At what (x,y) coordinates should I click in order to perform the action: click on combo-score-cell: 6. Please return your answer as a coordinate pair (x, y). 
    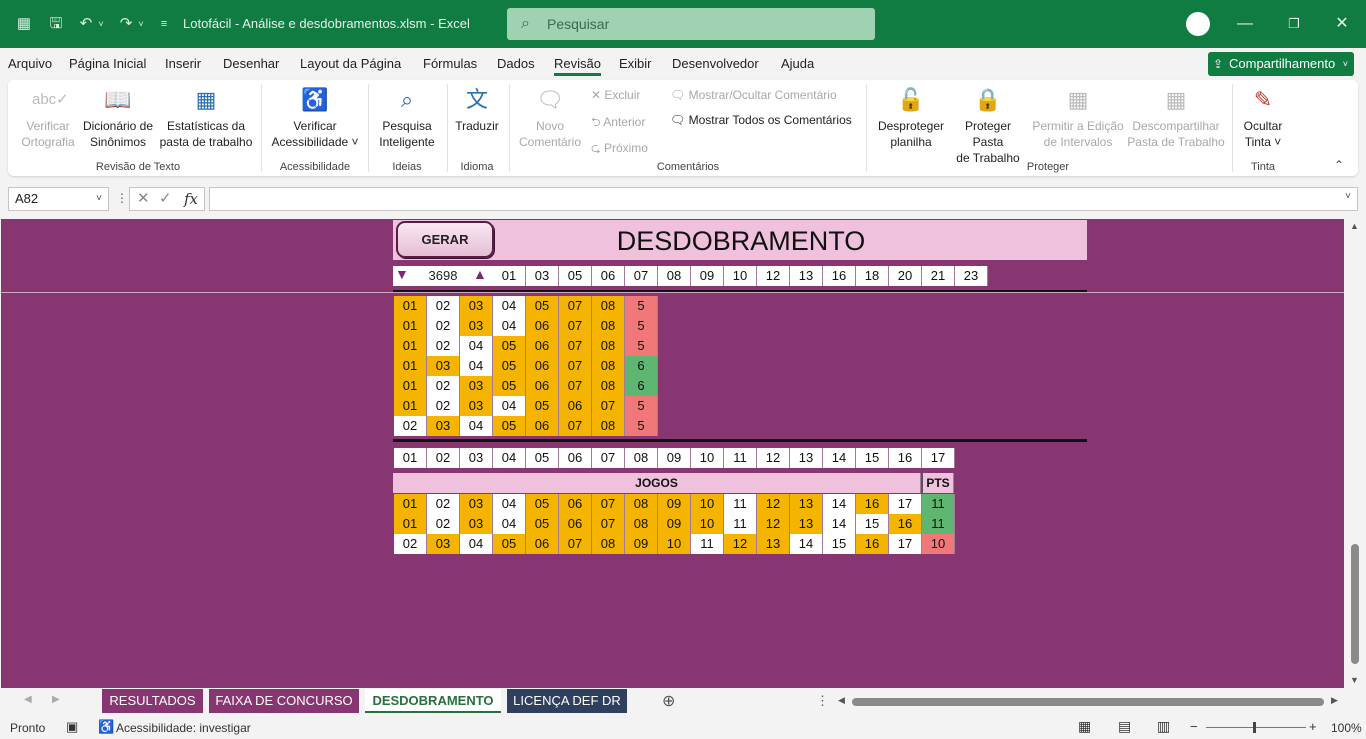
    Looking at the image, I should click on (641, 386).